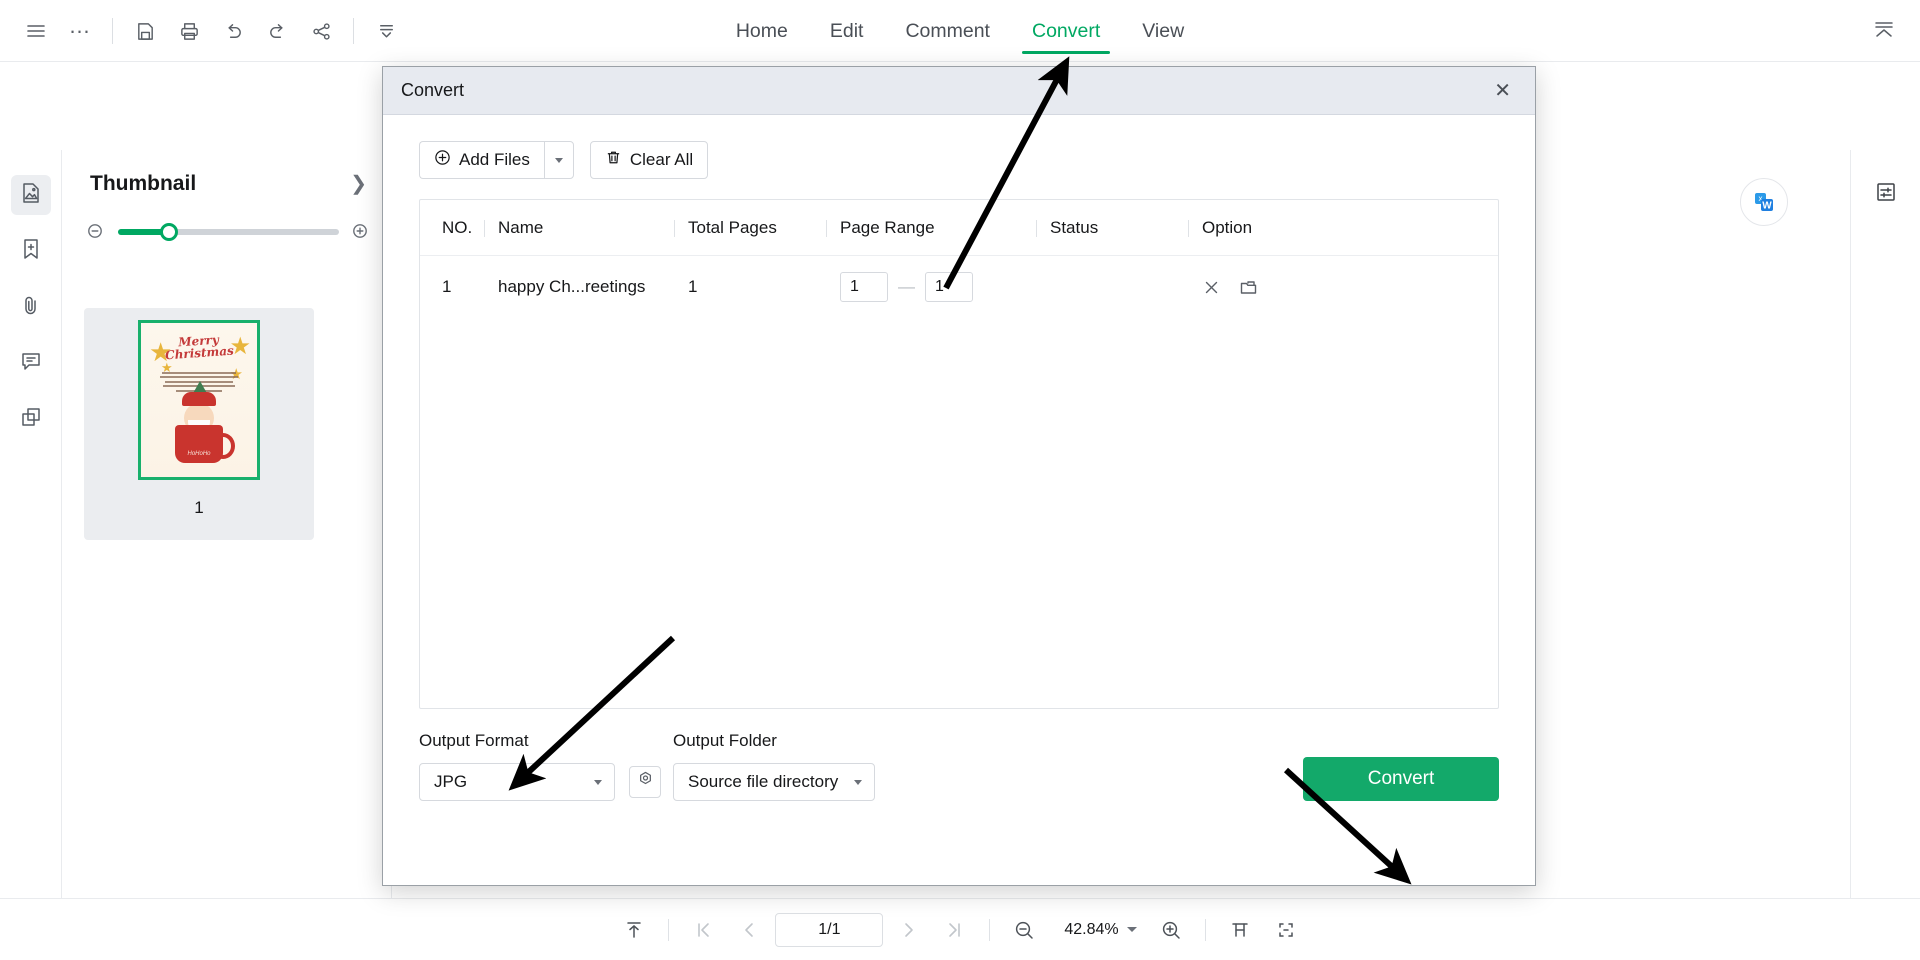 The width and height of the screenshot is (1920, 960). What do you see at coordinates (959, 91) in the screenshot?
I see `dialog-title-bar: Convert ✕` at bounding box center [959, 91].